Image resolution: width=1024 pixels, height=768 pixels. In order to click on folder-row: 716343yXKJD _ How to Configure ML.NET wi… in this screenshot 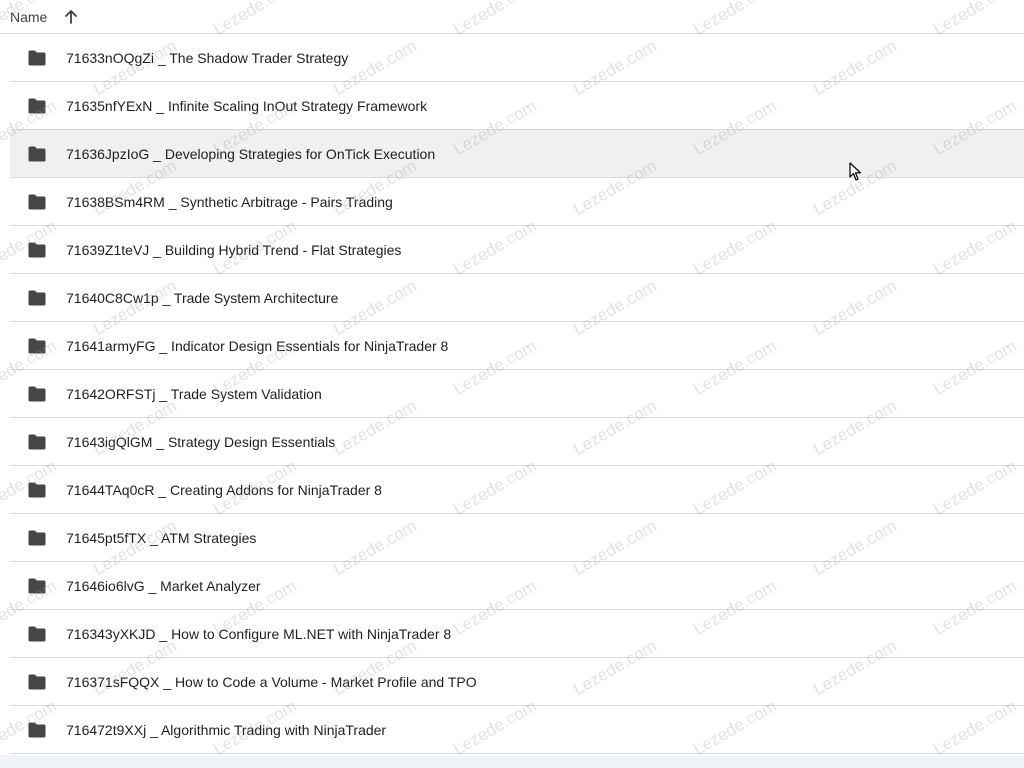, I will do `click(517, 634)`.